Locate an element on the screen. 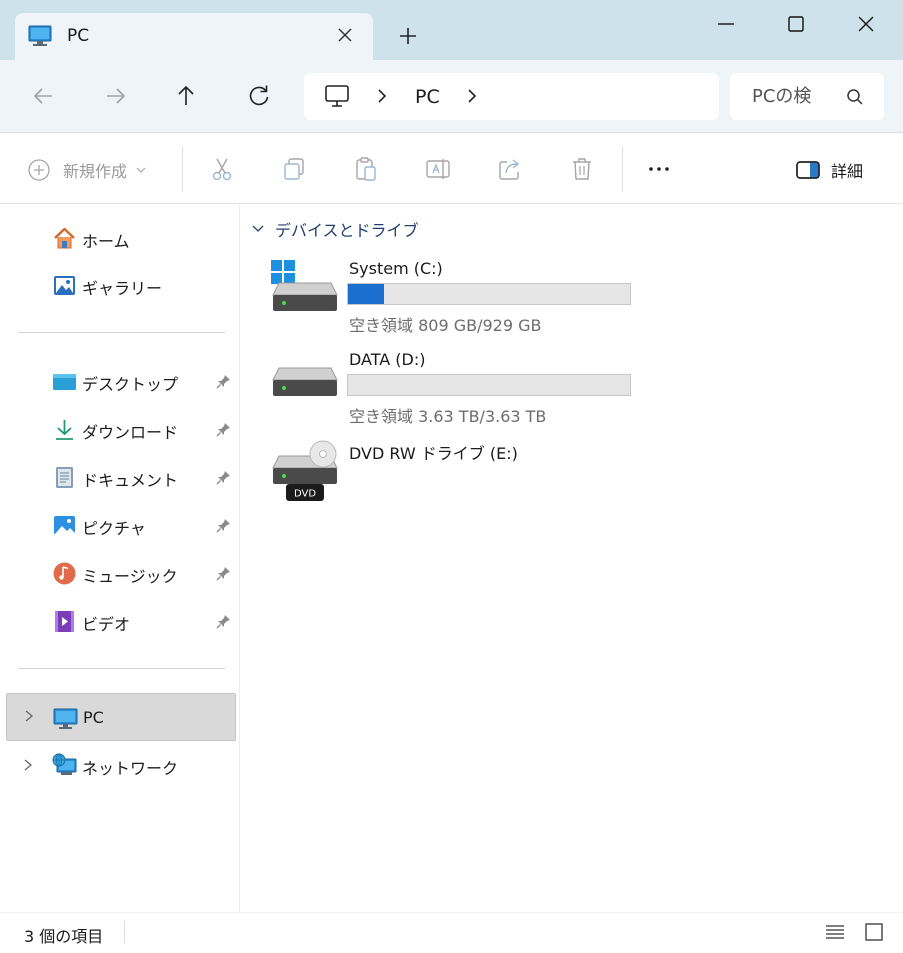 This screenshot has width=903, height=953. sidebar-item-label: デスクトップ is located at coordinates (130, 384).